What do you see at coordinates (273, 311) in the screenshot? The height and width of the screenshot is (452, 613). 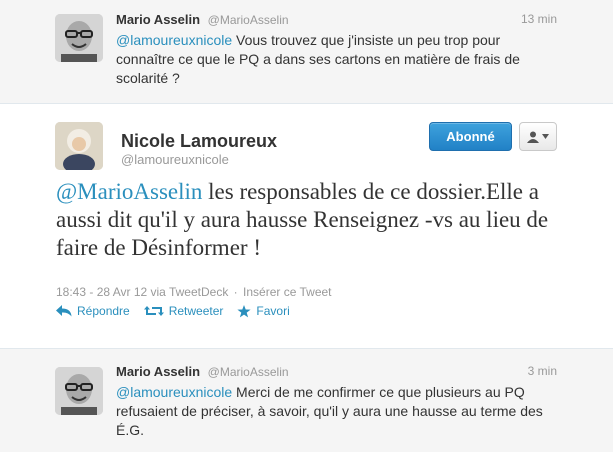 I see `favorite-label: Favori` at bounding box center [273, 311].